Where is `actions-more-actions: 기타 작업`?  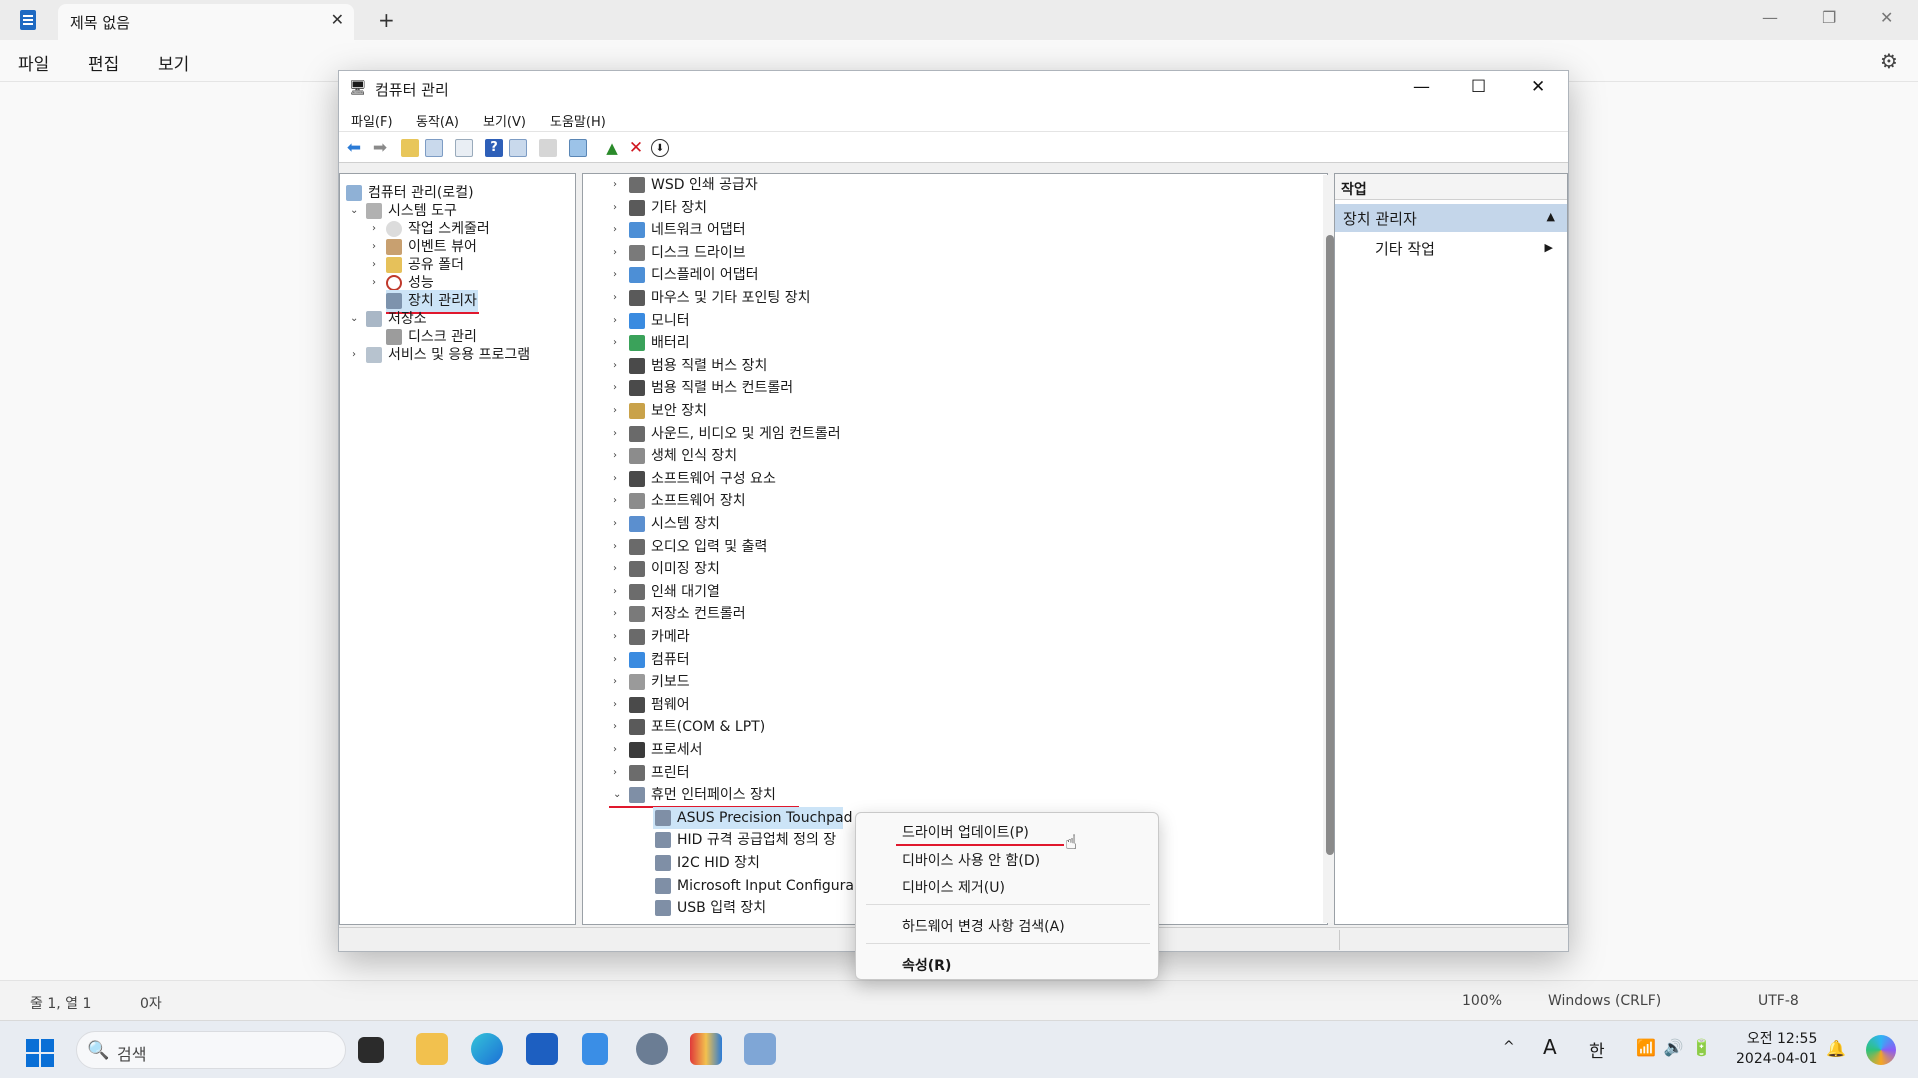
actions-more-actions: 기타 작업 is located at coordinates (1405, 248).